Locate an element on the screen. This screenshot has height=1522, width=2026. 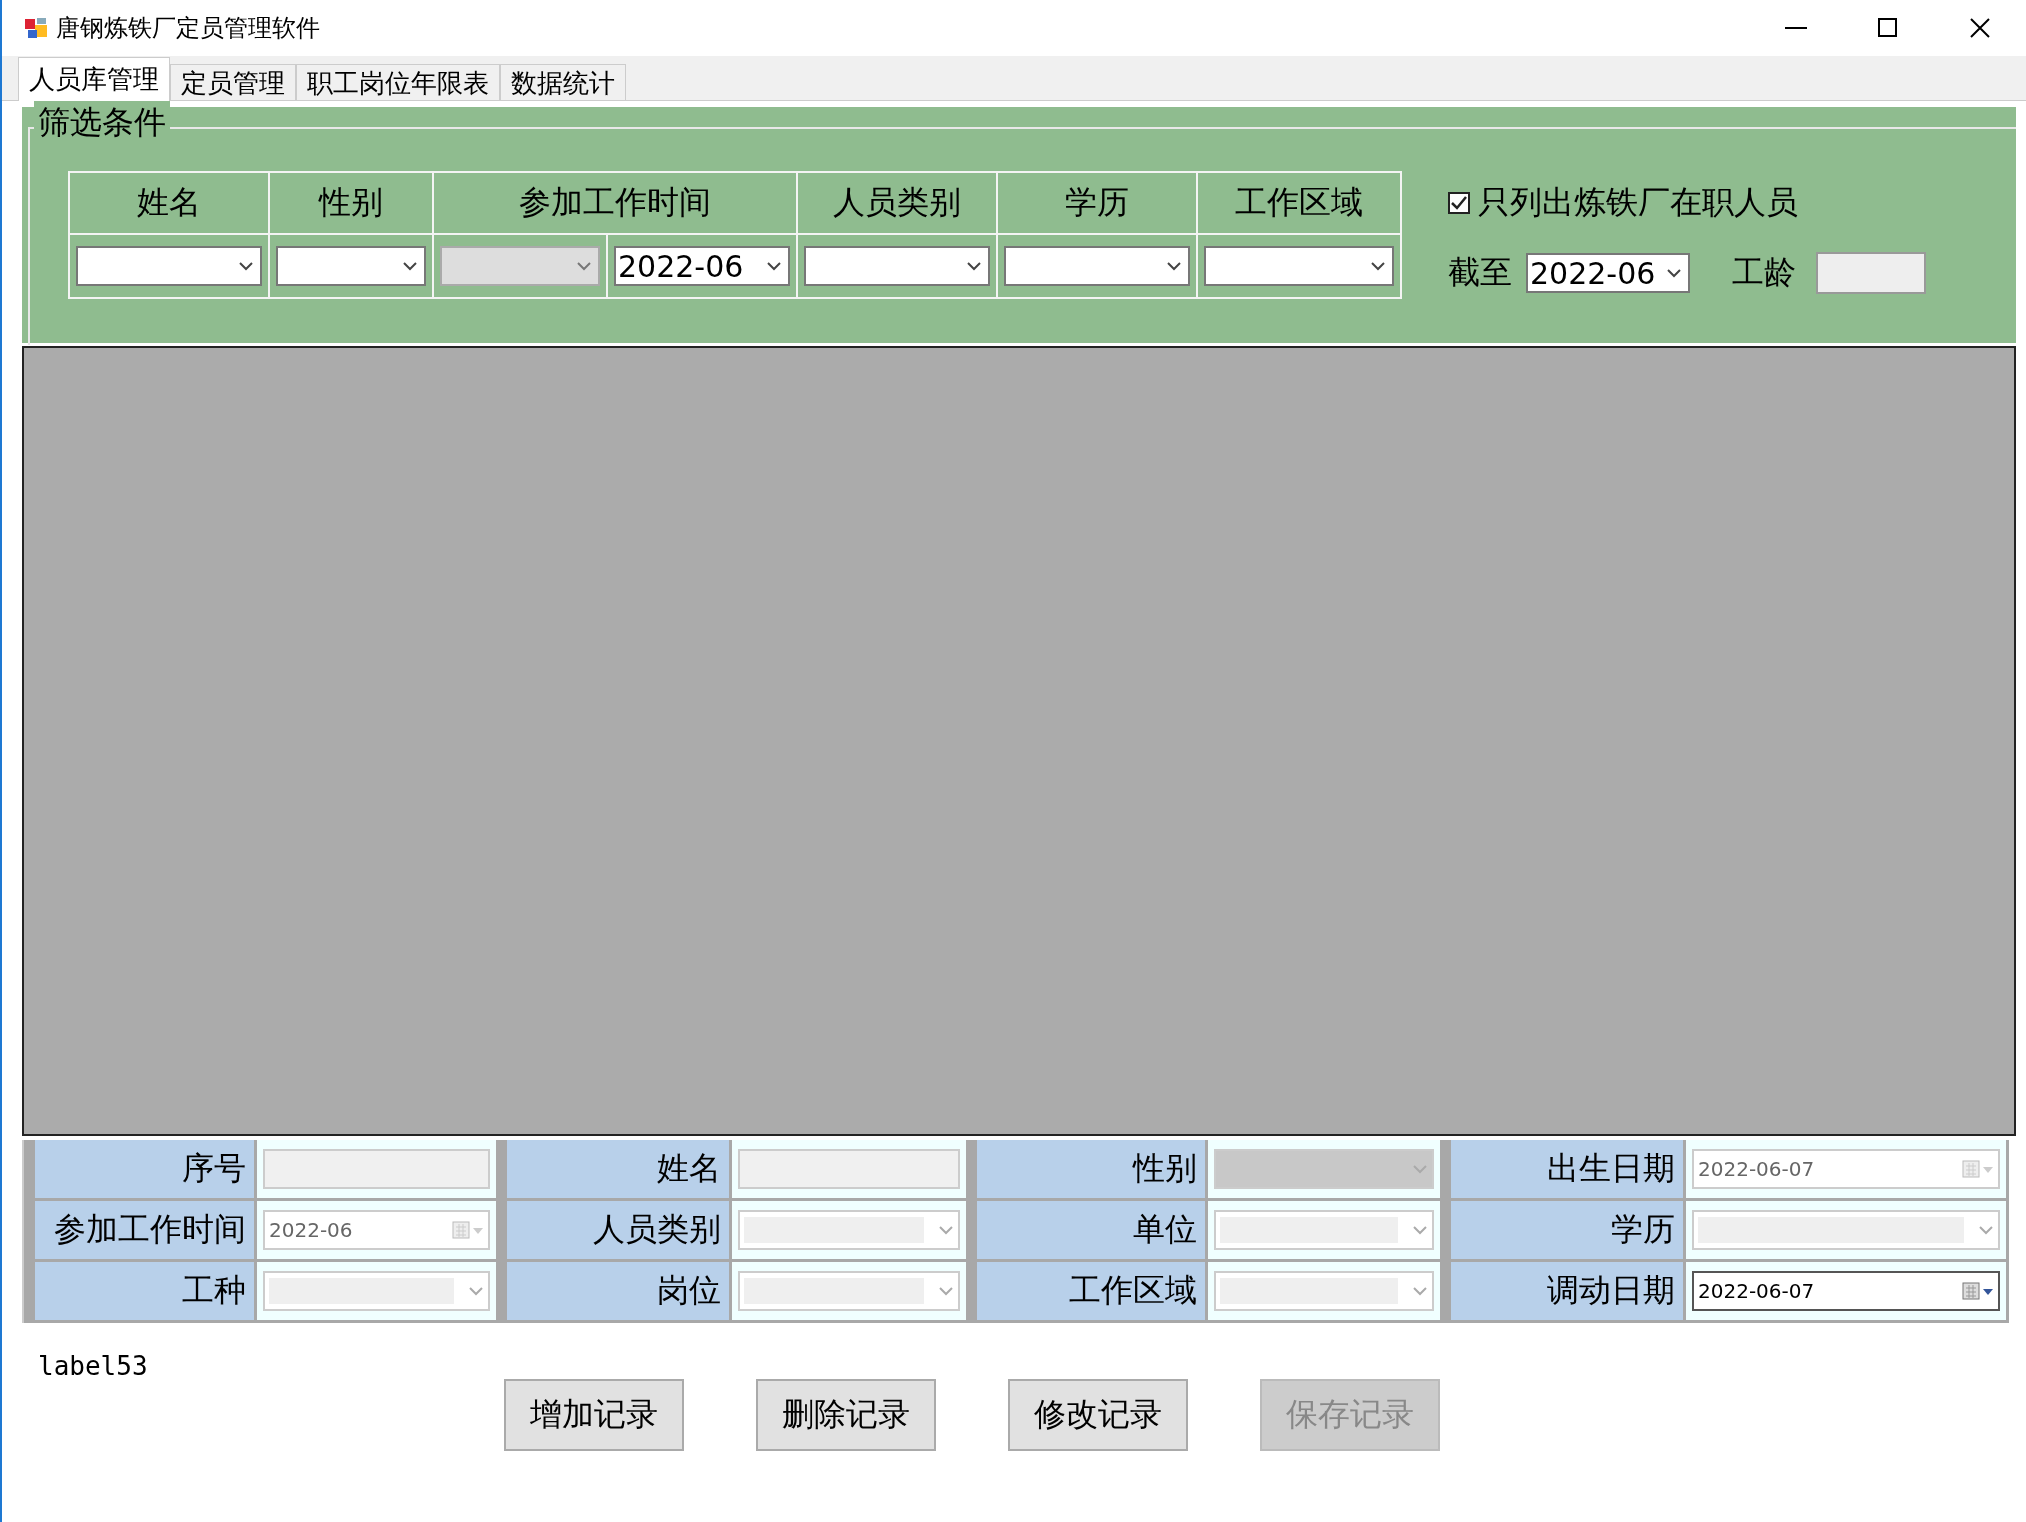
checkbox-label: 只列出炼铁厂在职人员 is located at coordinates (1638, 202).